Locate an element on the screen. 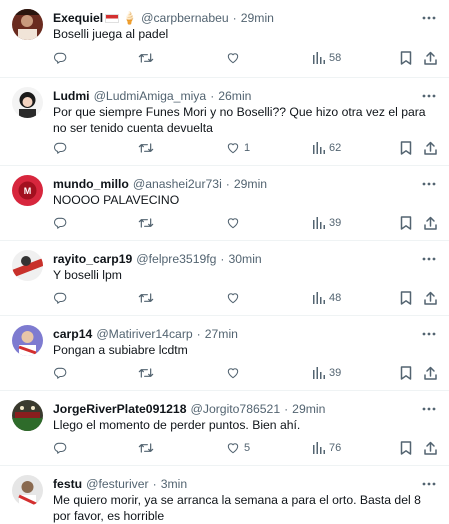  author-name: carp14 is located at coordinates (72, 334).